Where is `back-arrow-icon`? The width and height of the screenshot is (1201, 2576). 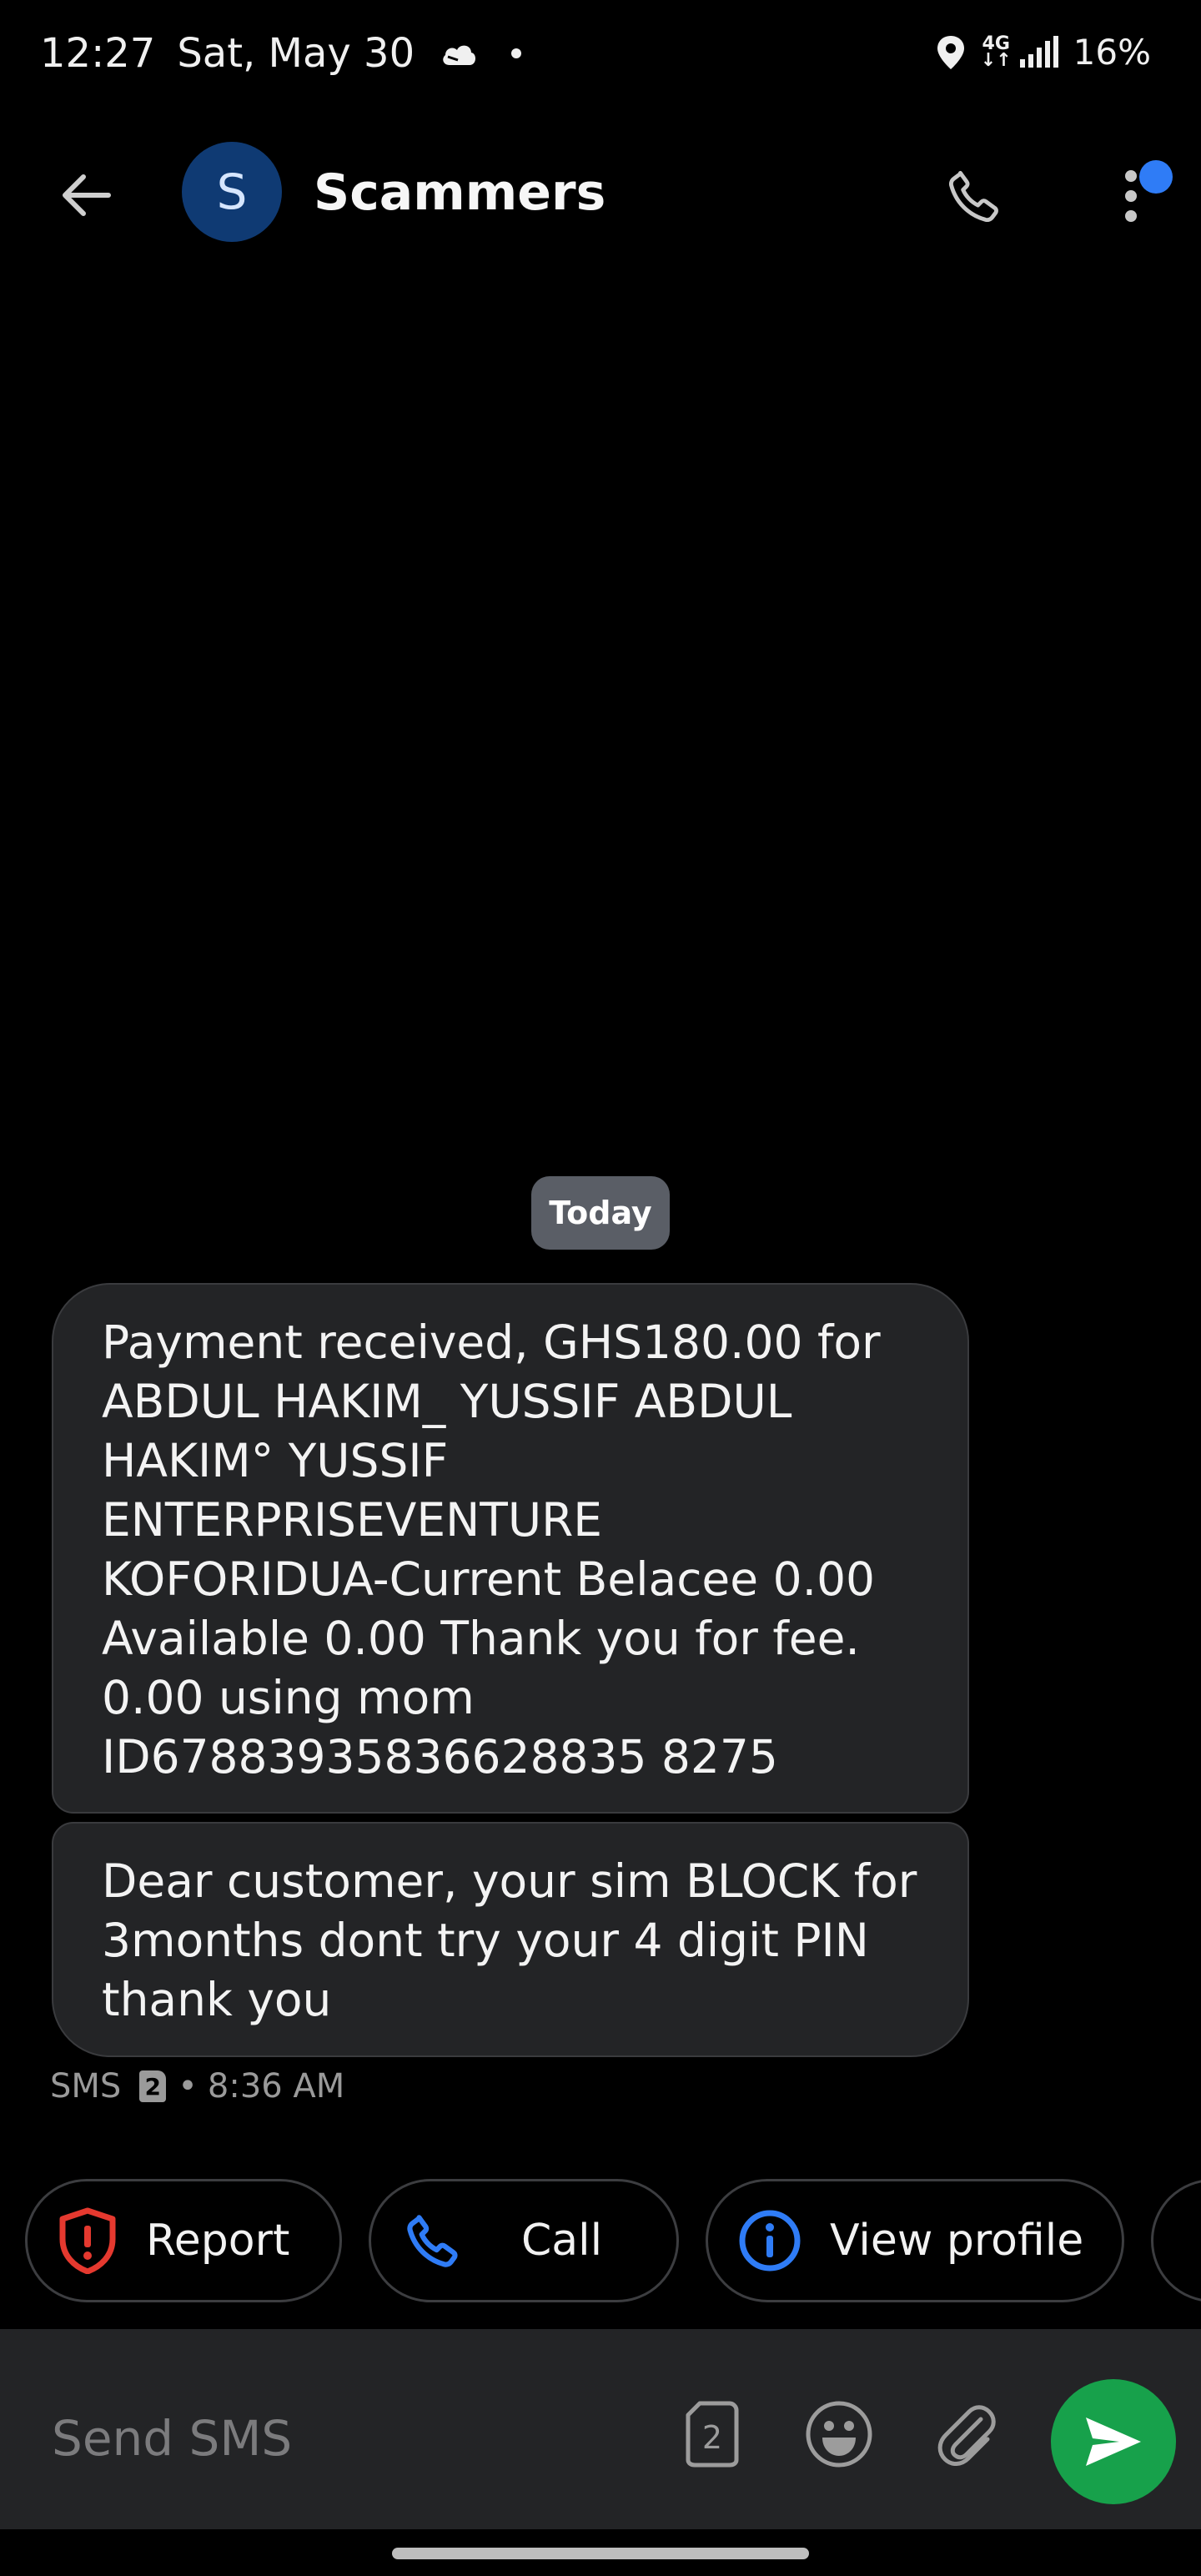 back-arrow-icon is located at coordinates (87, 195).